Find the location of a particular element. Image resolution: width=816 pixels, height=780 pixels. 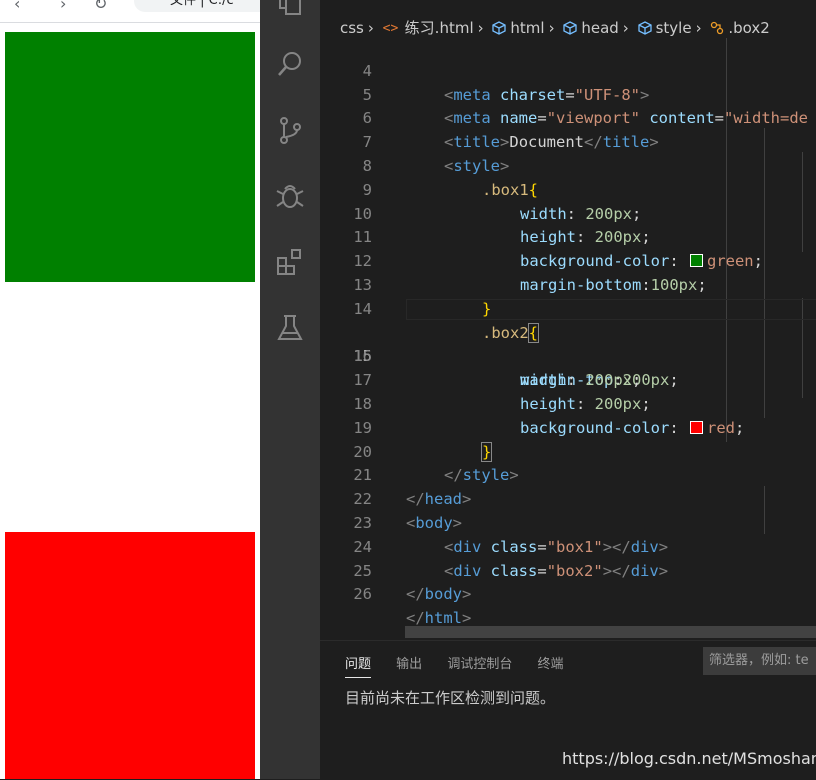

code-line: 24 <div class="box2"></div> is located at coordinates (568, 546).